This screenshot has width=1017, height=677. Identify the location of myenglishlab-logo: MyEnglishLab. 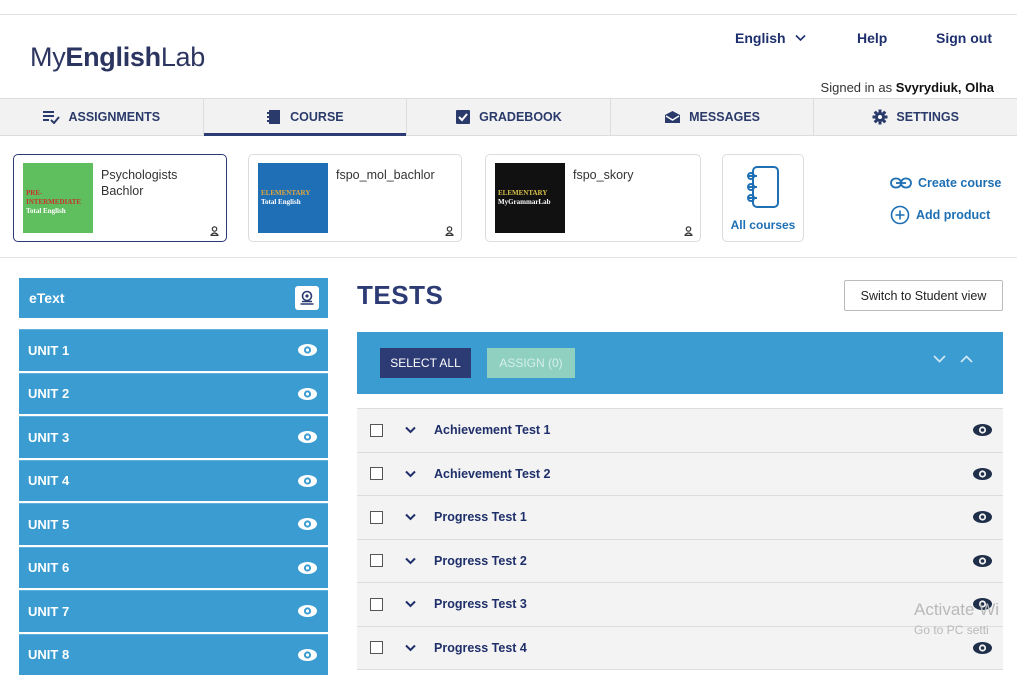
(117, 57).